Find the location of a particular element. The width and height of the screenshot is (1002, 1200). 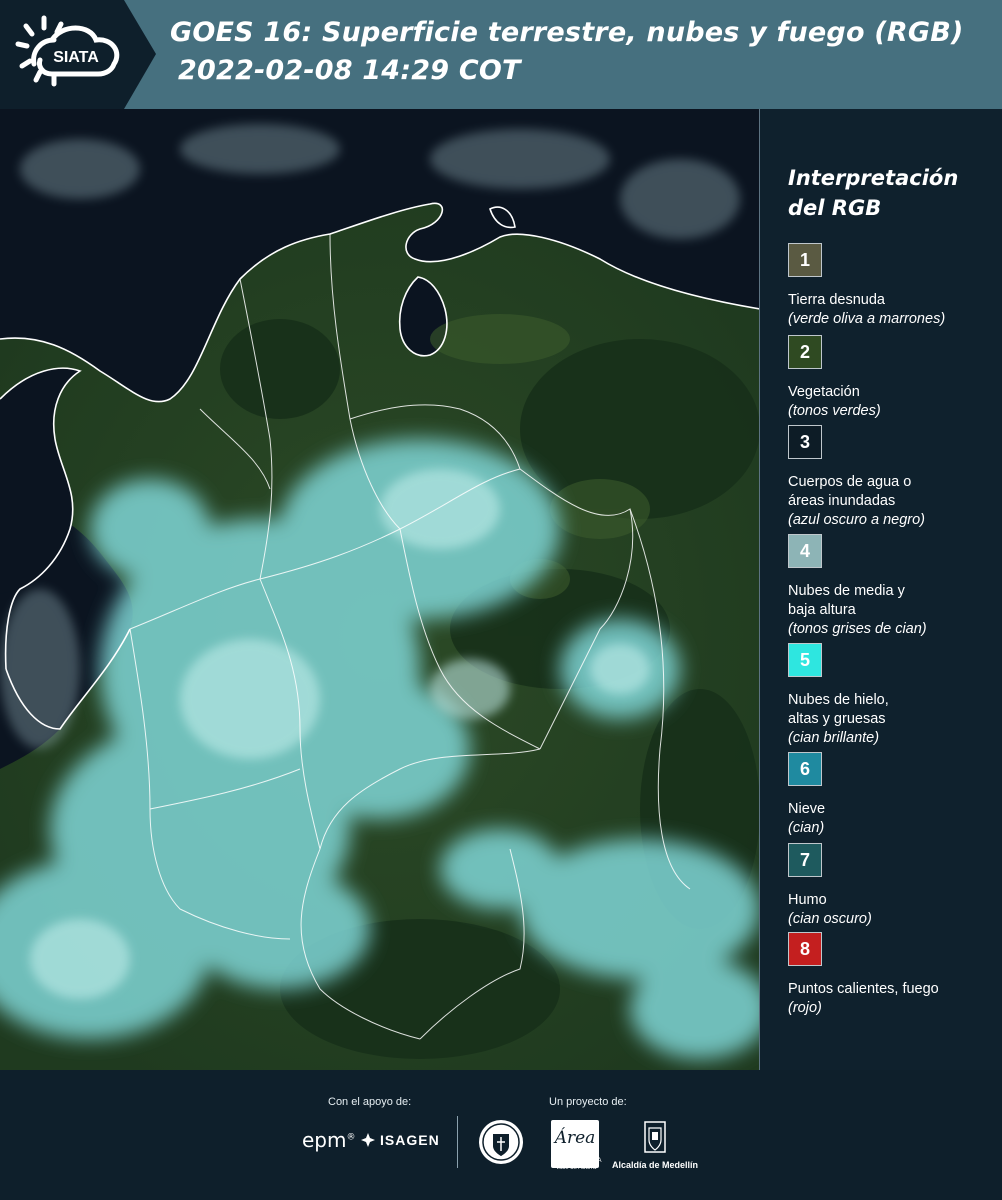

epm-logo-text: epm is located at coordinates (324, 1140).